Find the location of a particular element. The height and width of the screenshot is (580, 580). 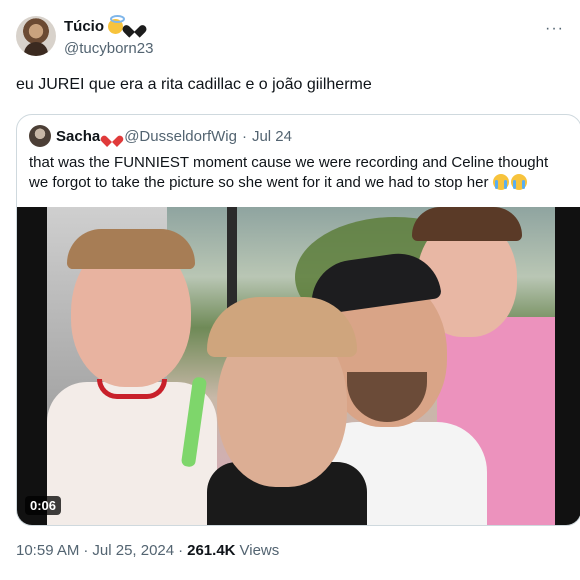

quoted-tweet-header: Sacha @DusseldorfWig · Jul 24 is located at coordinates (160, 136).